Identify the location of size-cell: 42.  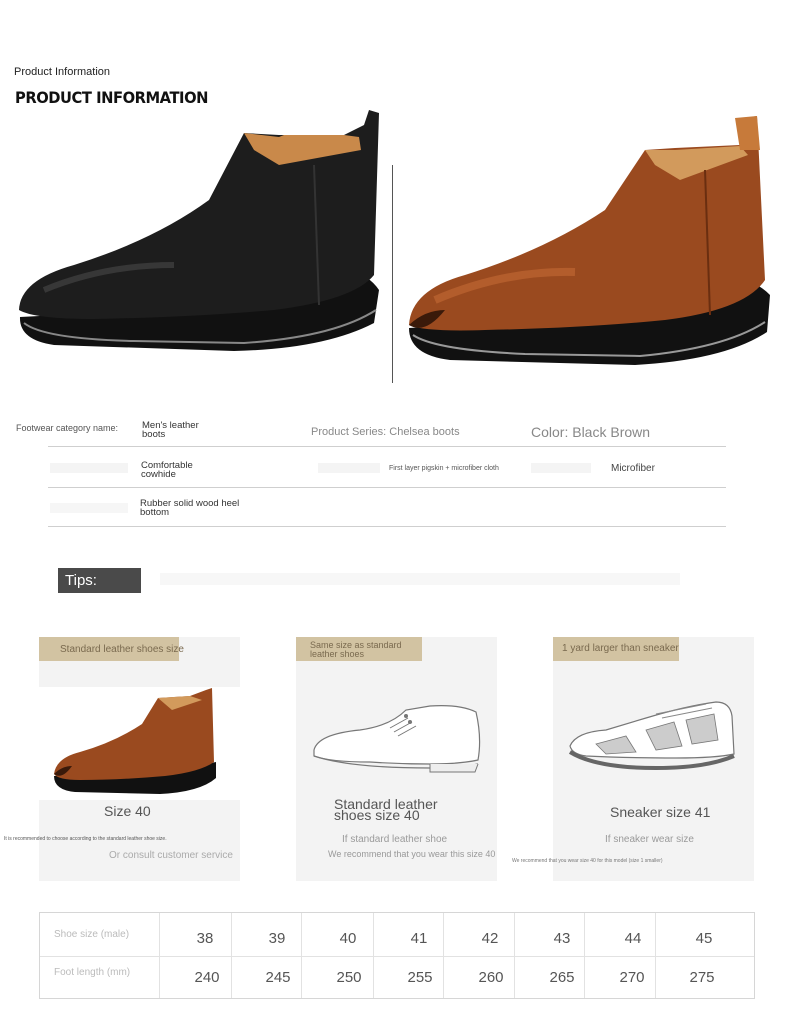
(490, 938).